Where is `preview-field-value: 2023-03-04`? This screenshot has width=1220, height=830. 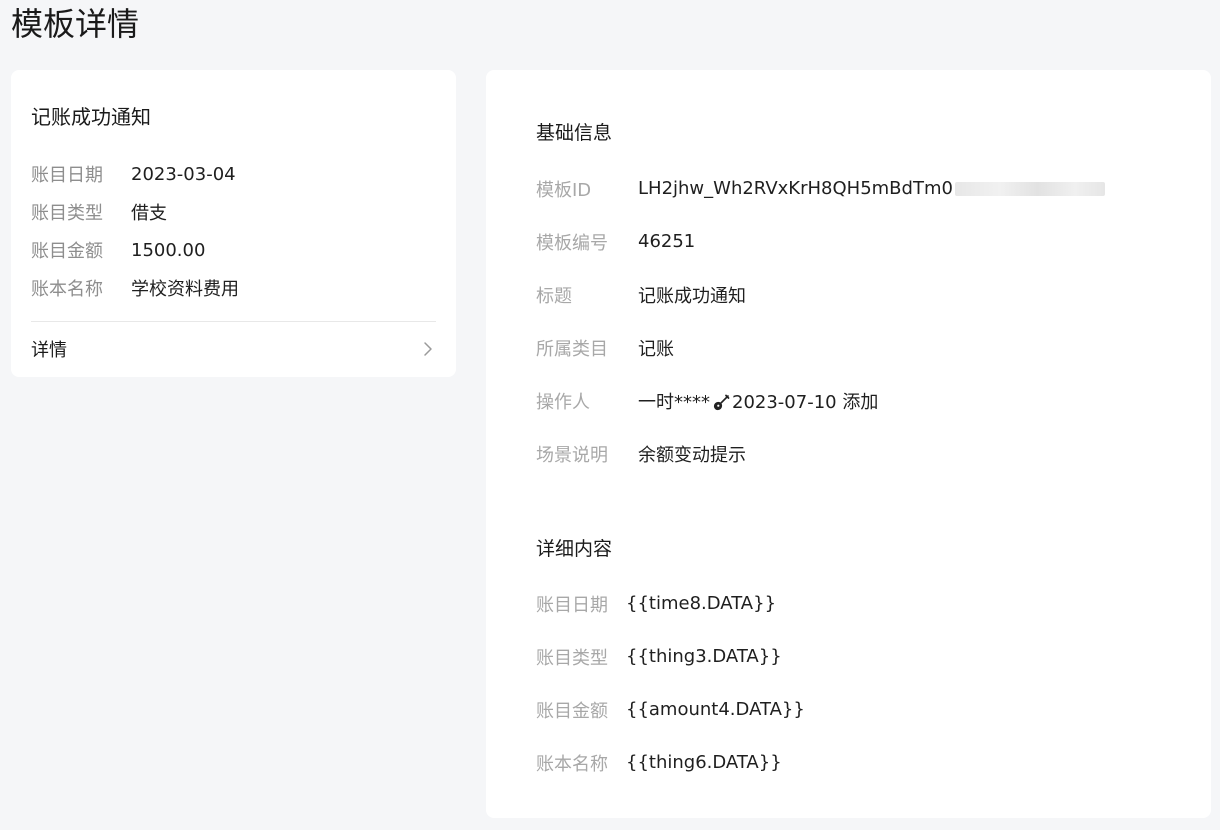
preview-field-value: 2023-03-04 is located at coordinates (183, 174).